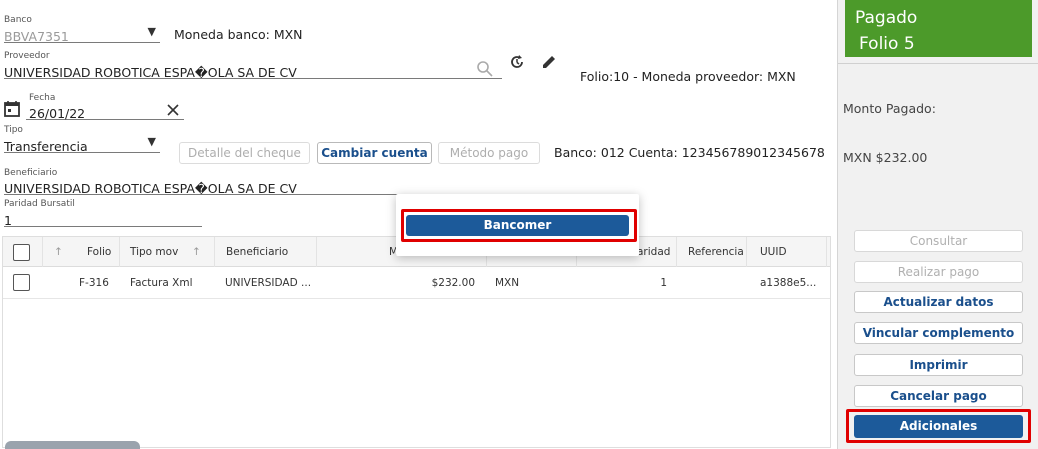 Image resolution: width=1038 pixels, height=449 pixels. Describe the element at coordinates (887, 44) in the screenshot. I see `status-folio: Folio 5` at that location.